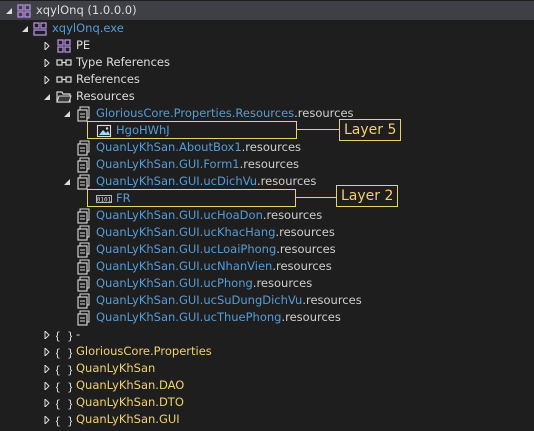 This screenshot has height=431, width=534. I want to click on tree-node-references: References, so click(98, 79).